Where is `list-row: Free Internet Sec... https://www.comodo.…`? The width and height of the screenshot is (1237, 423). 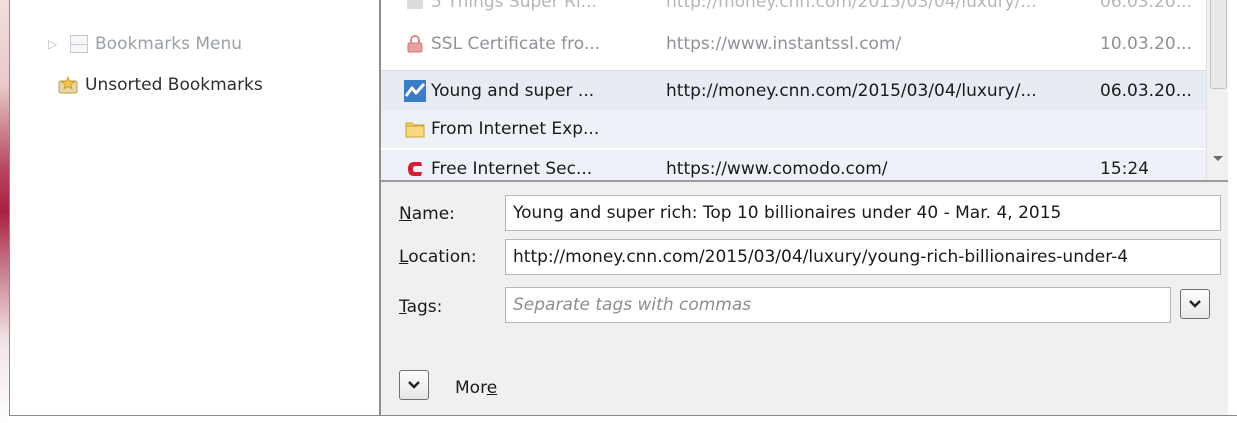
list-row: Free Internet Sec... https://www.comodo.… is located at coordinates (793, 165).